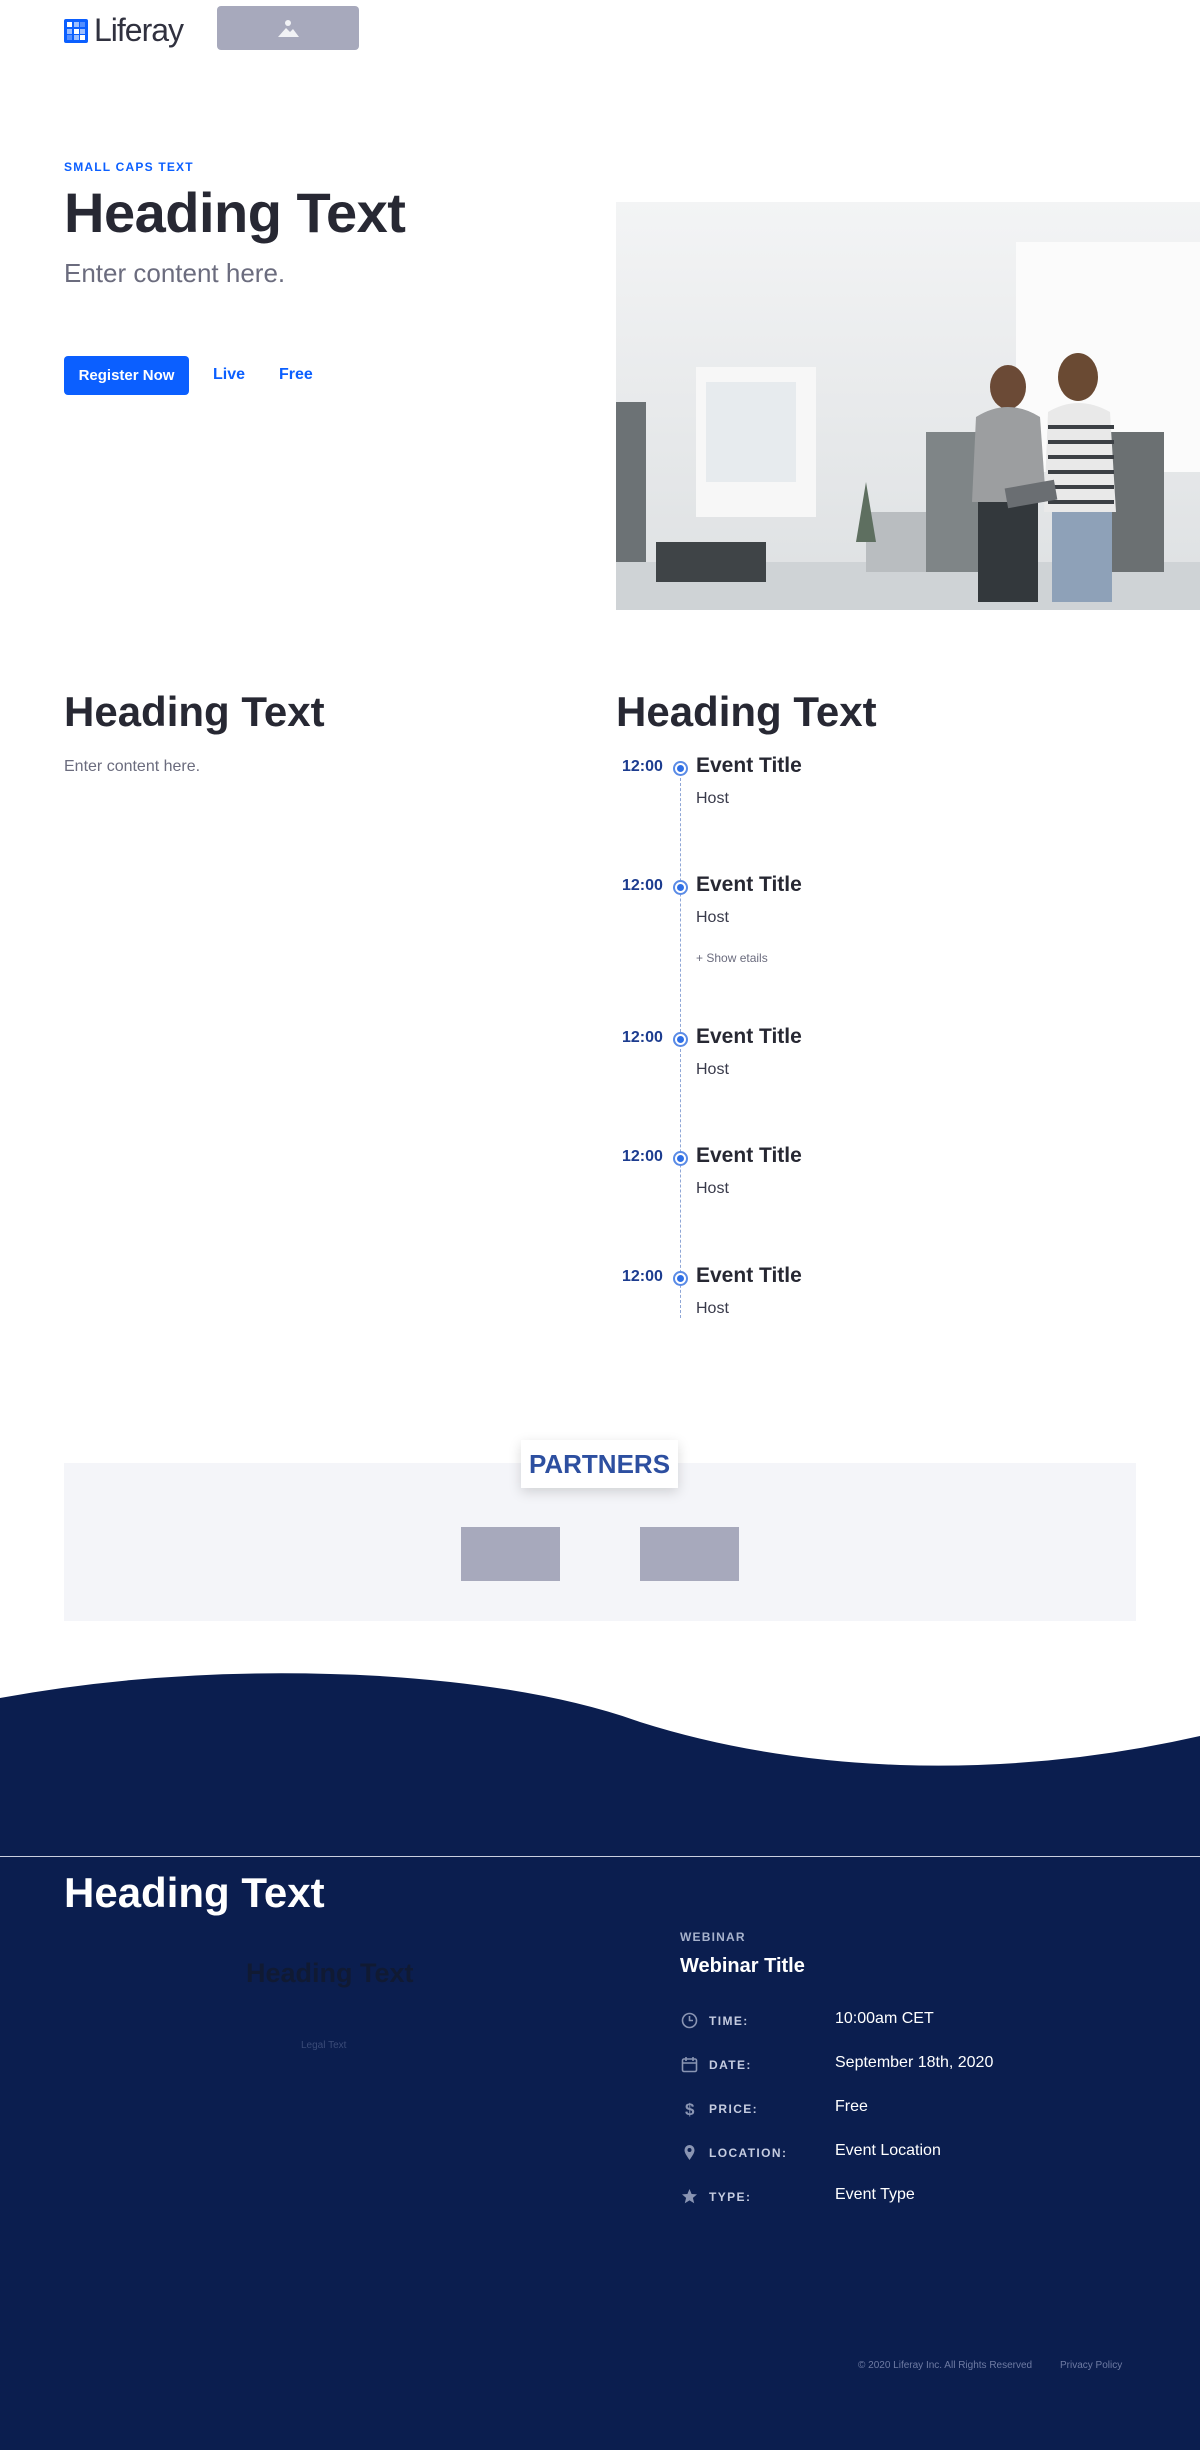 The height and width of the screenshot is (2450, 1200). Describe the element at coordinates (1091, 2365) in the screenshot. I see `privacy-policy-link: Privacy Policy` at that location.